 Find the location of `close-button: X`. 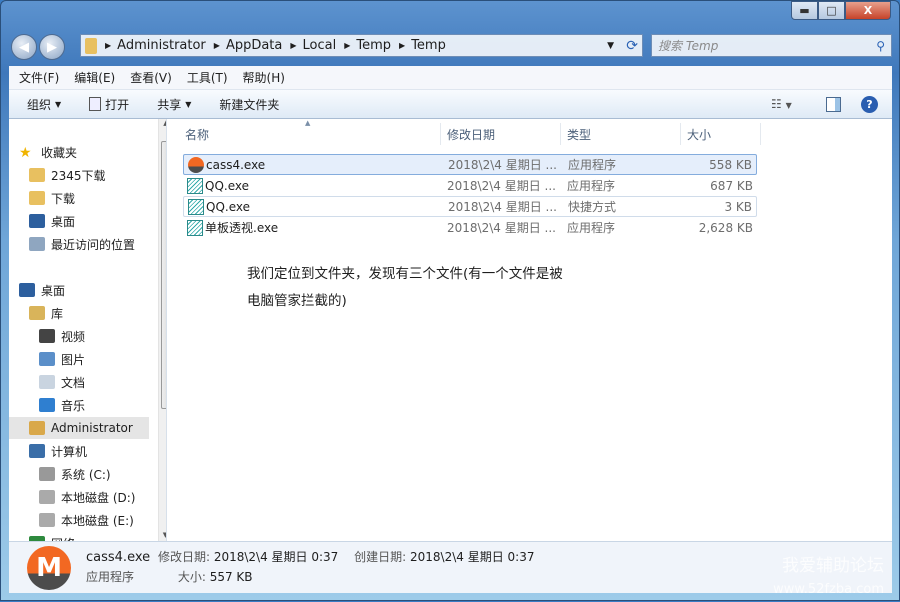

close-button: X is located at coordinates (868, 10).